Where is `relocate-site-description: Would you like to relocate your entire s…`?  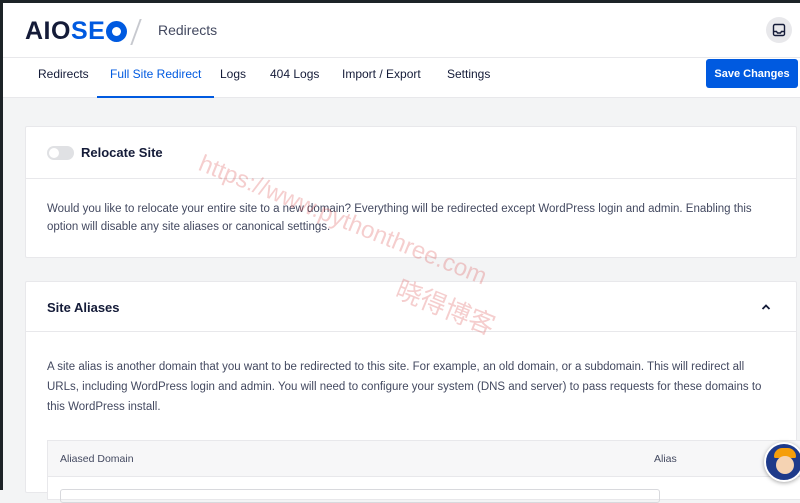 relocate-site-description: Would you like to relocate your entire s… is located at coordinates (399, 218).